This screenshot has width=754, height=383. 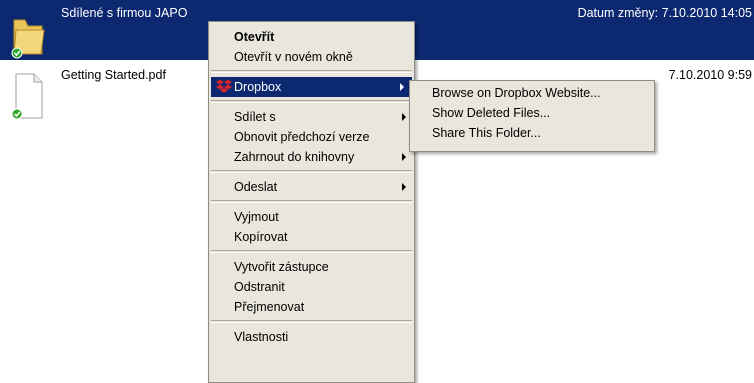 What do you see at coordinates (224, 86) in the screenshot?
I see `dropbox-icon` at bounding box center [224, 86].